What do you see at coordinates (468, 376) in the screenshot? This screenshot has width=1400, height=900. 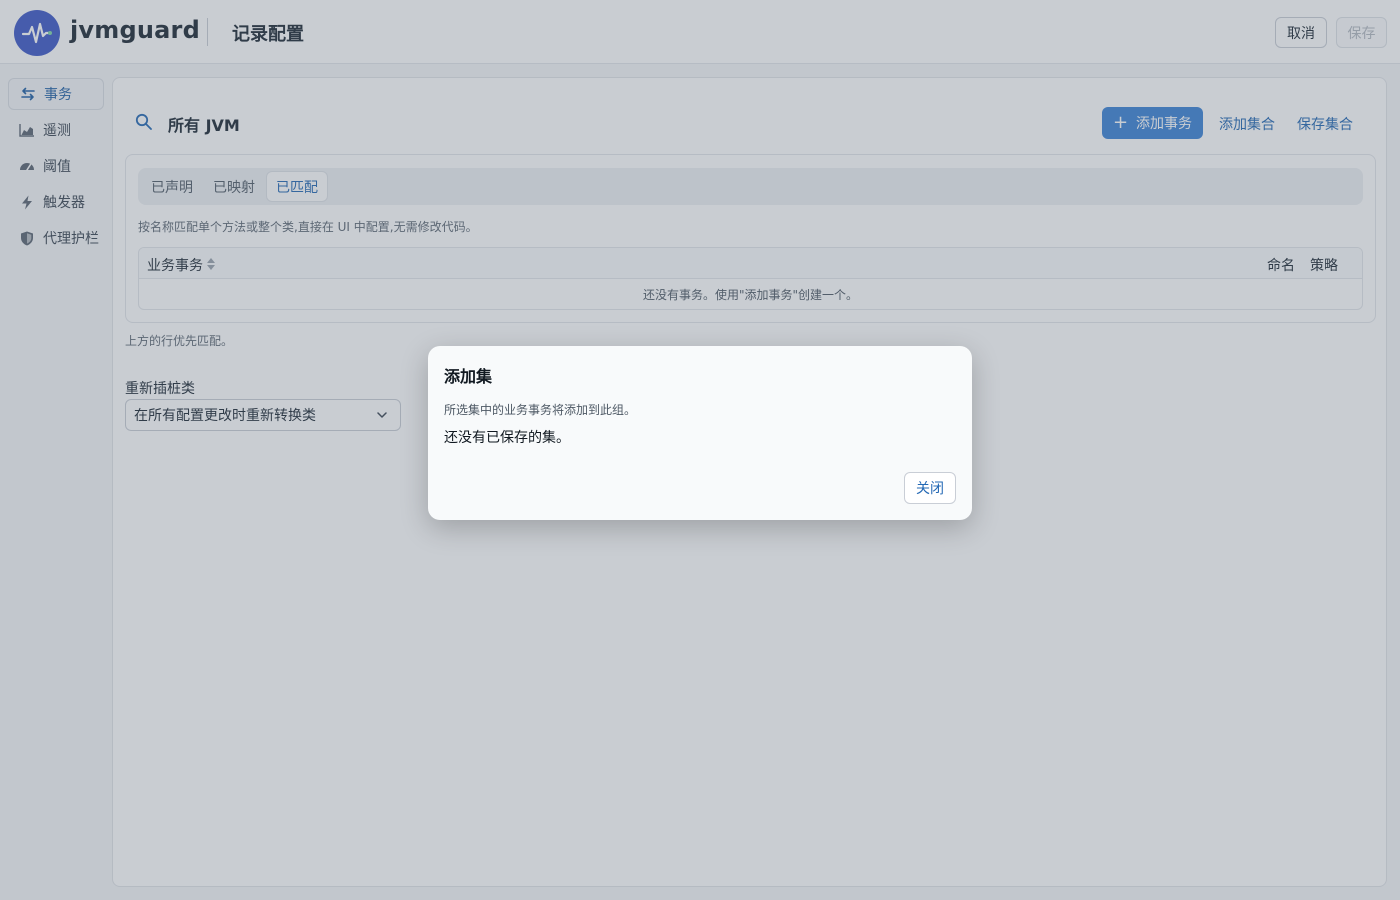 I see `dialog-title: 添加集` at bounding box center [468, 376].